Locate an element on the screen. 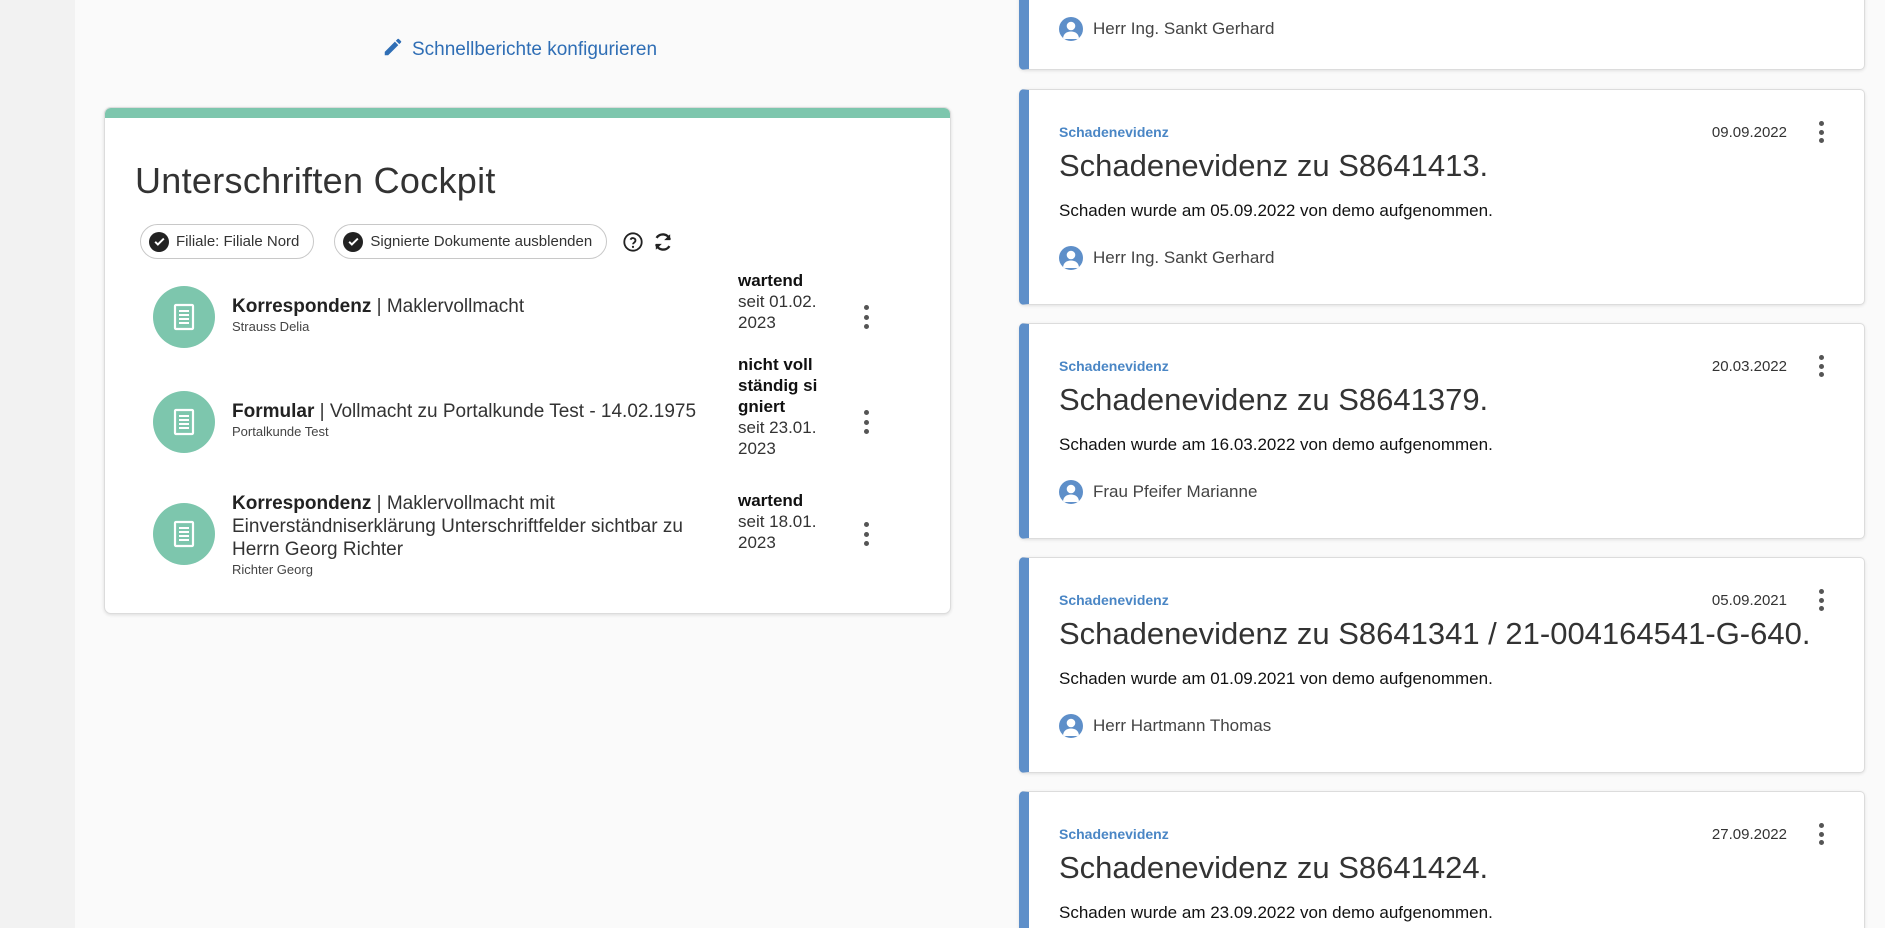 Image resolution: width=1885 pixels, height=928 pixels. document-title: Korrespondenz | Maklervollmacht is located at coordinates (378, 306).